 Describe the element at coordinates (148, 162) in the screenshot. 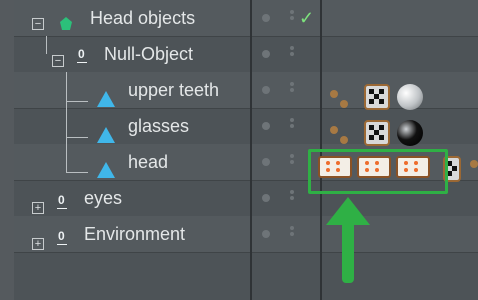

I see `row-label: head` at that location.